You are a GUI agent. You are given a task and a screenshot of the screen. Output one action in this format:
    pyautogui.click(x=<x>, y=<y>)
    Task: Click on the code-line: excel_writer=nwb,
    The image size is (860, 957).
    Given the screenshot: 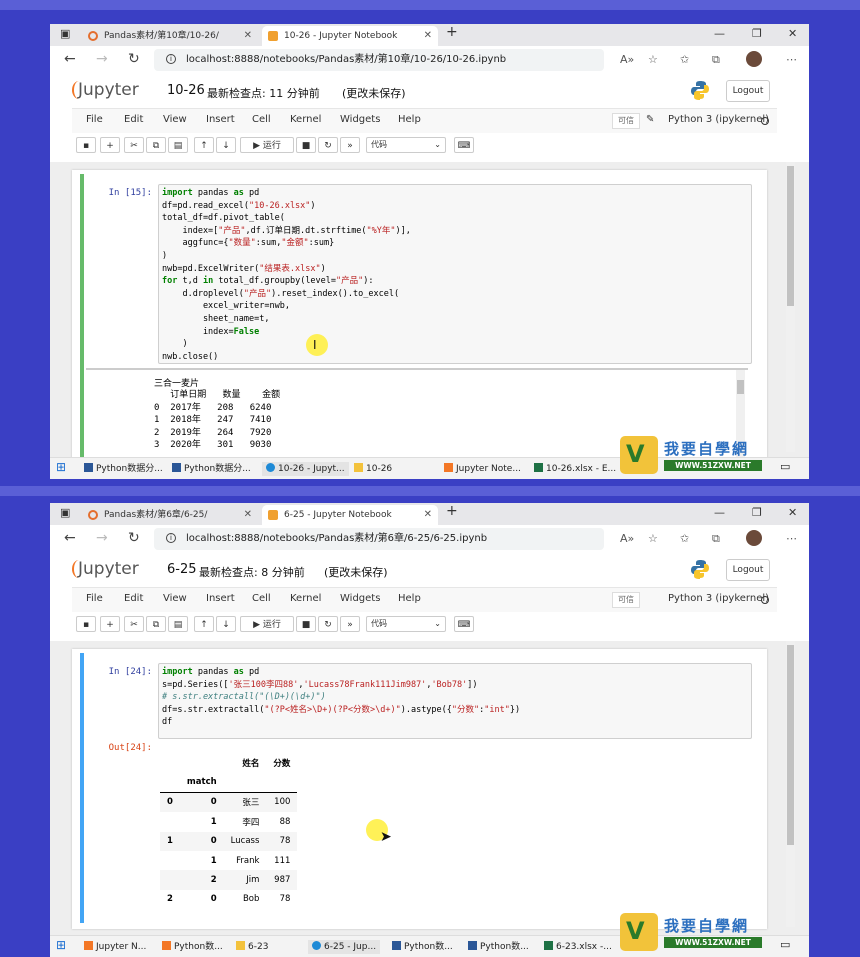 What is the action you would take?
    pyautogui.click(x=455, y=306)
    